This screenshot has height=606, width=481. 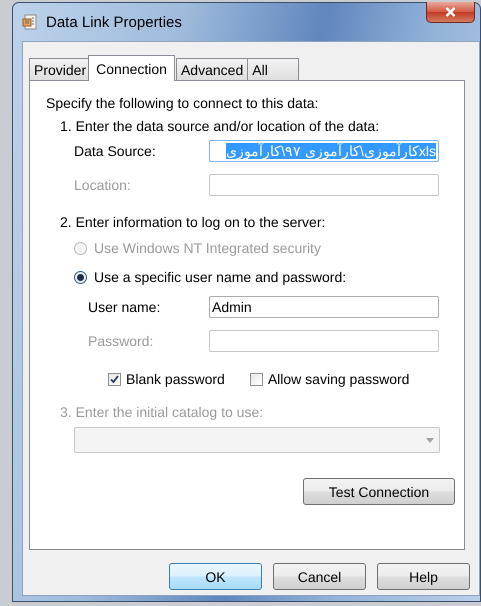 I want to click on section-heading: 3. Enter the initial catalog to use:, so click(x=162, y=412).